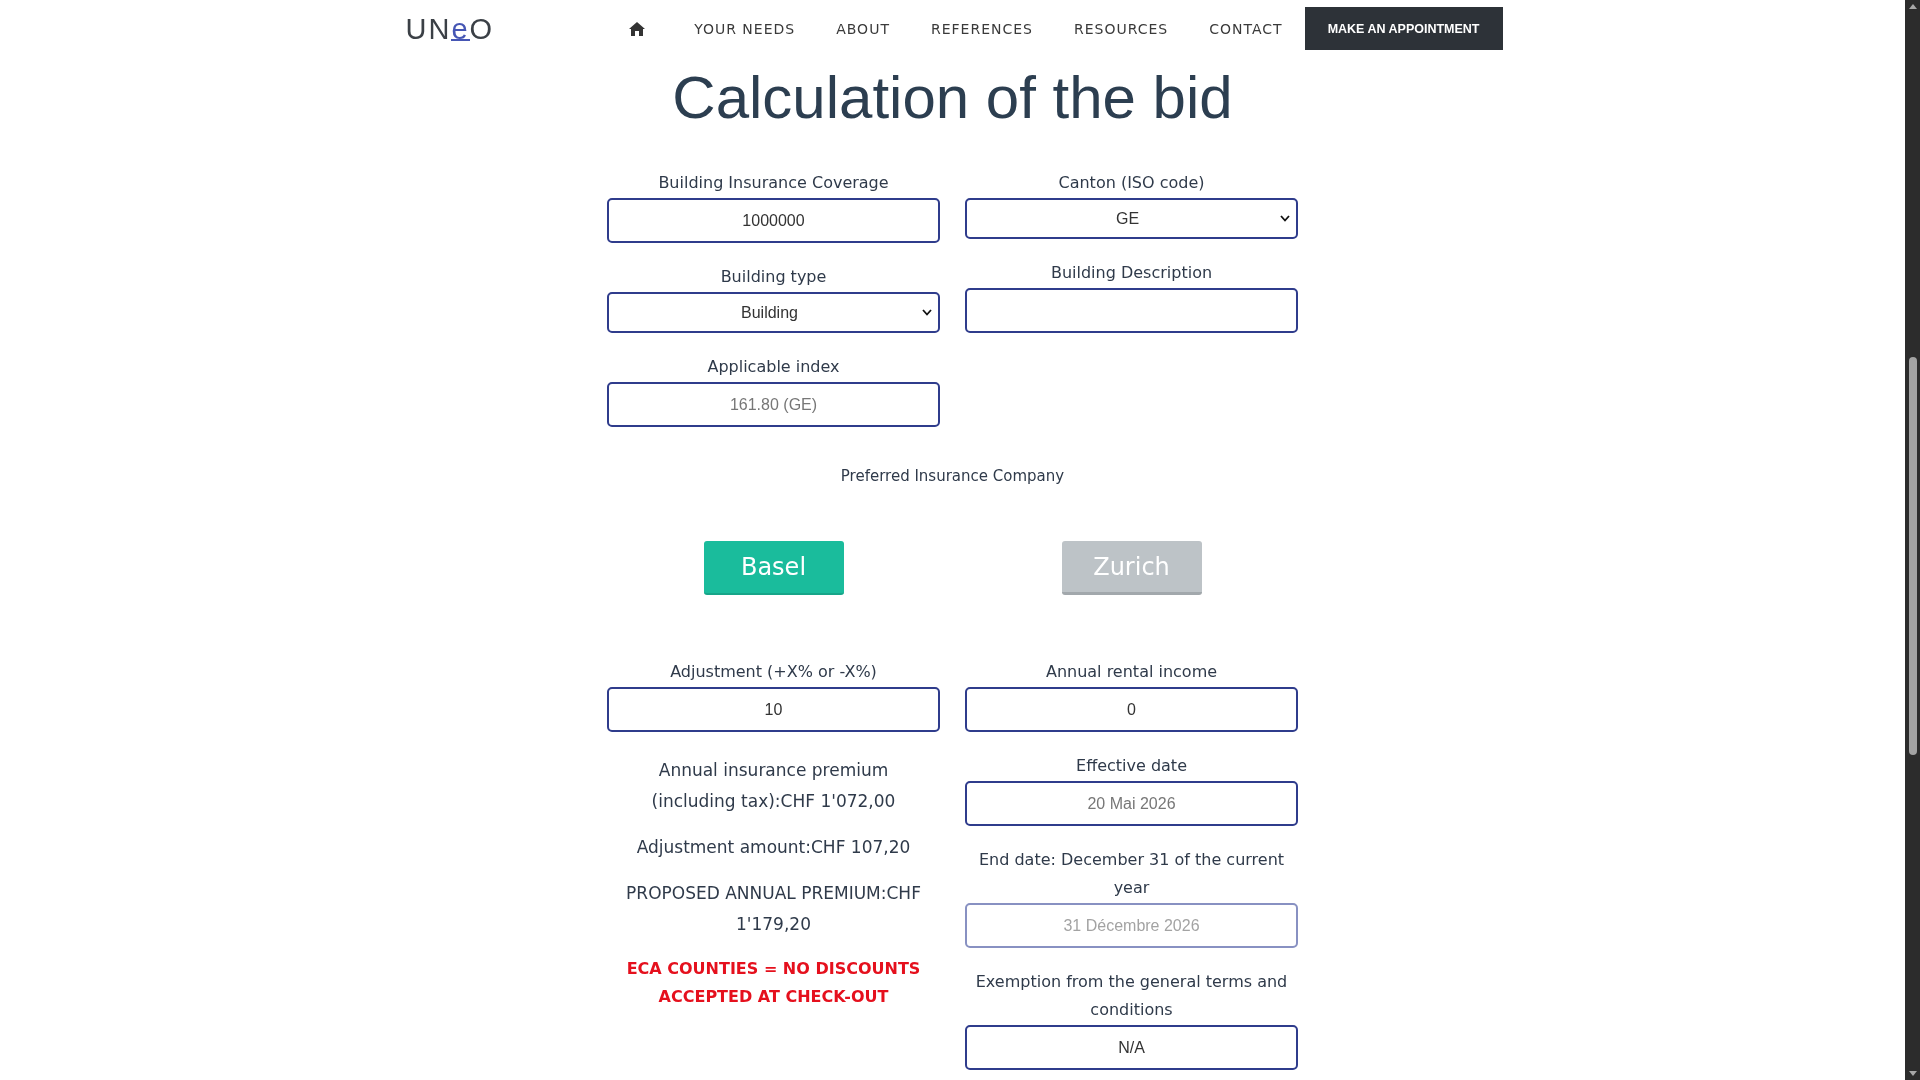 Image resolution: width=1920 pixels, height=1080 pixels. I want to click on field-label: Building Insurance Coverage, so click(773, 183).